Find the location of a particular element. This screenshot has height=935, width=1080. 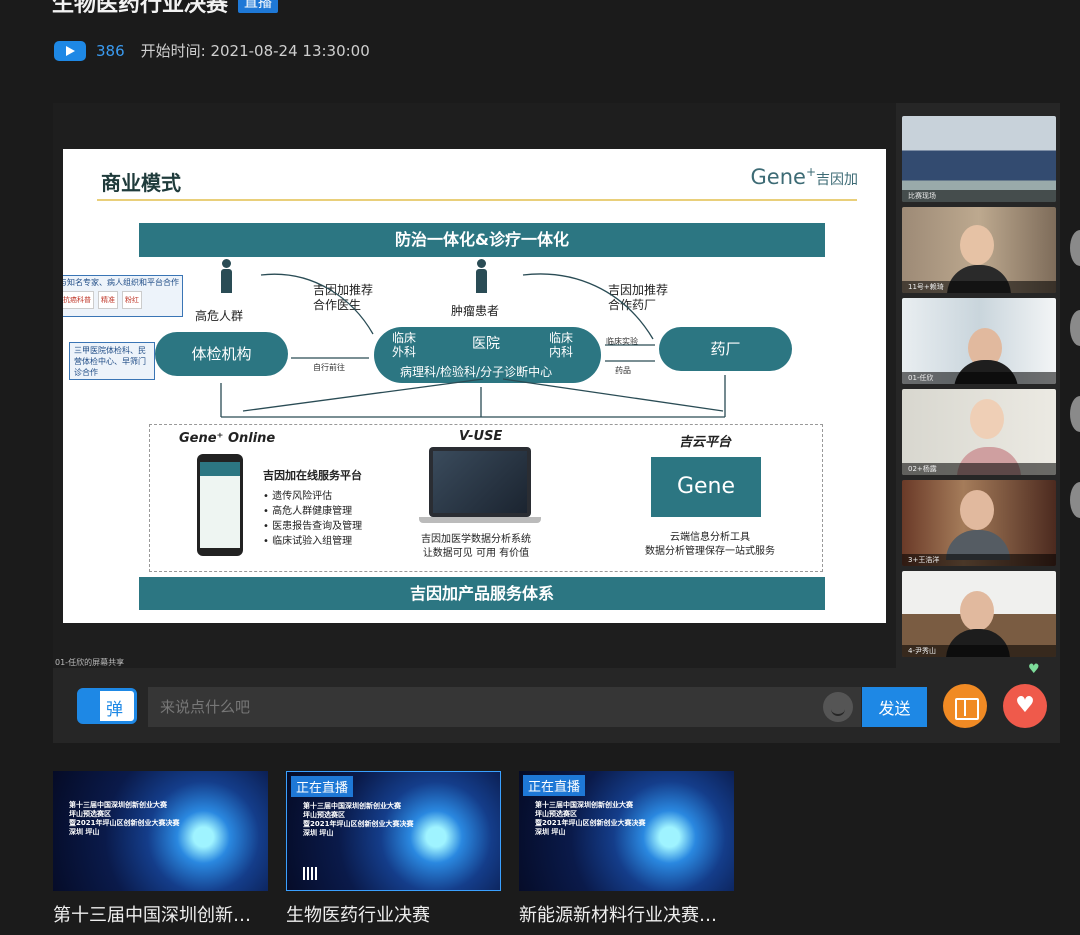

danmaku-toggle: 弹 is located at coordinates (107, 706).